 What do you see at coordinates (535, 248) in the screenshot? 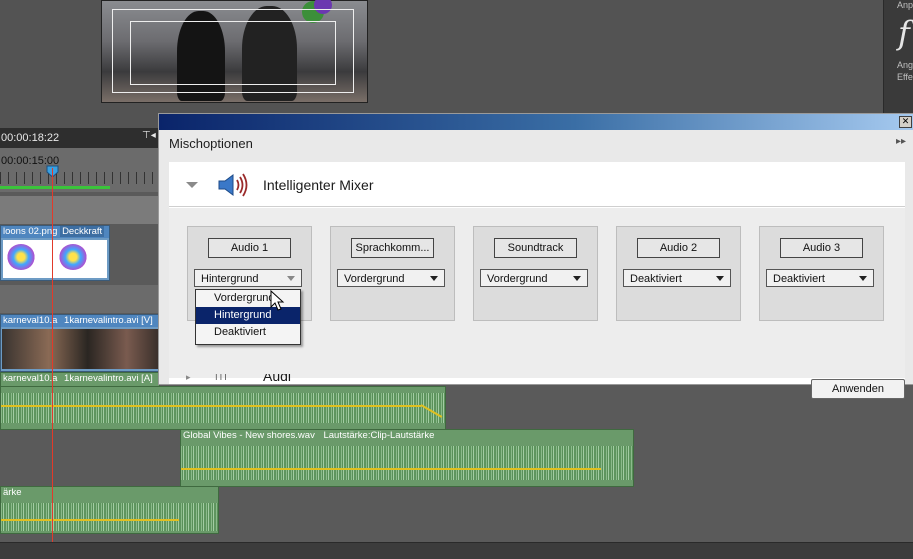
I see `channel-name: Soundtrack` at bounding box center [535, 248].